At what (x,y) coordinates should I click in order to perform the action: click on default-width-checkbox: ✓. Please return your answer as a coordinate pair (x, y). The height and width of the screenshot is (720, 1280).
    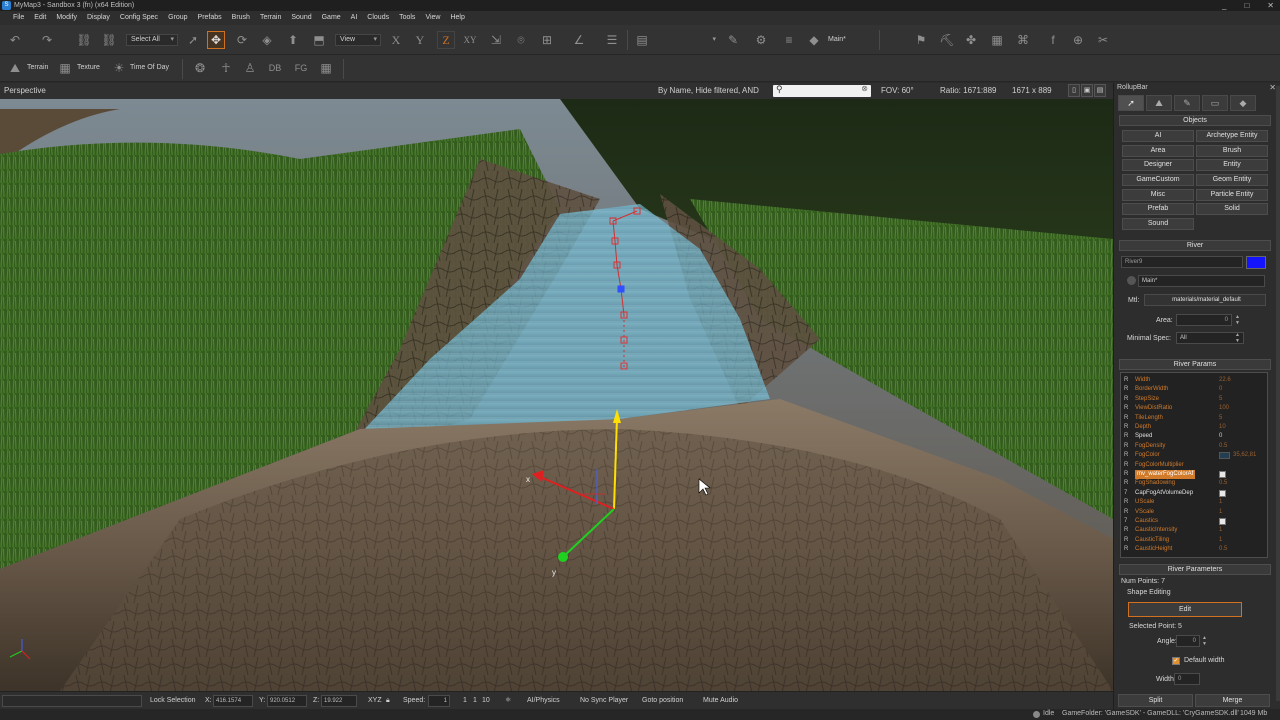
    Looking at the image, I should click on (1176, 661).